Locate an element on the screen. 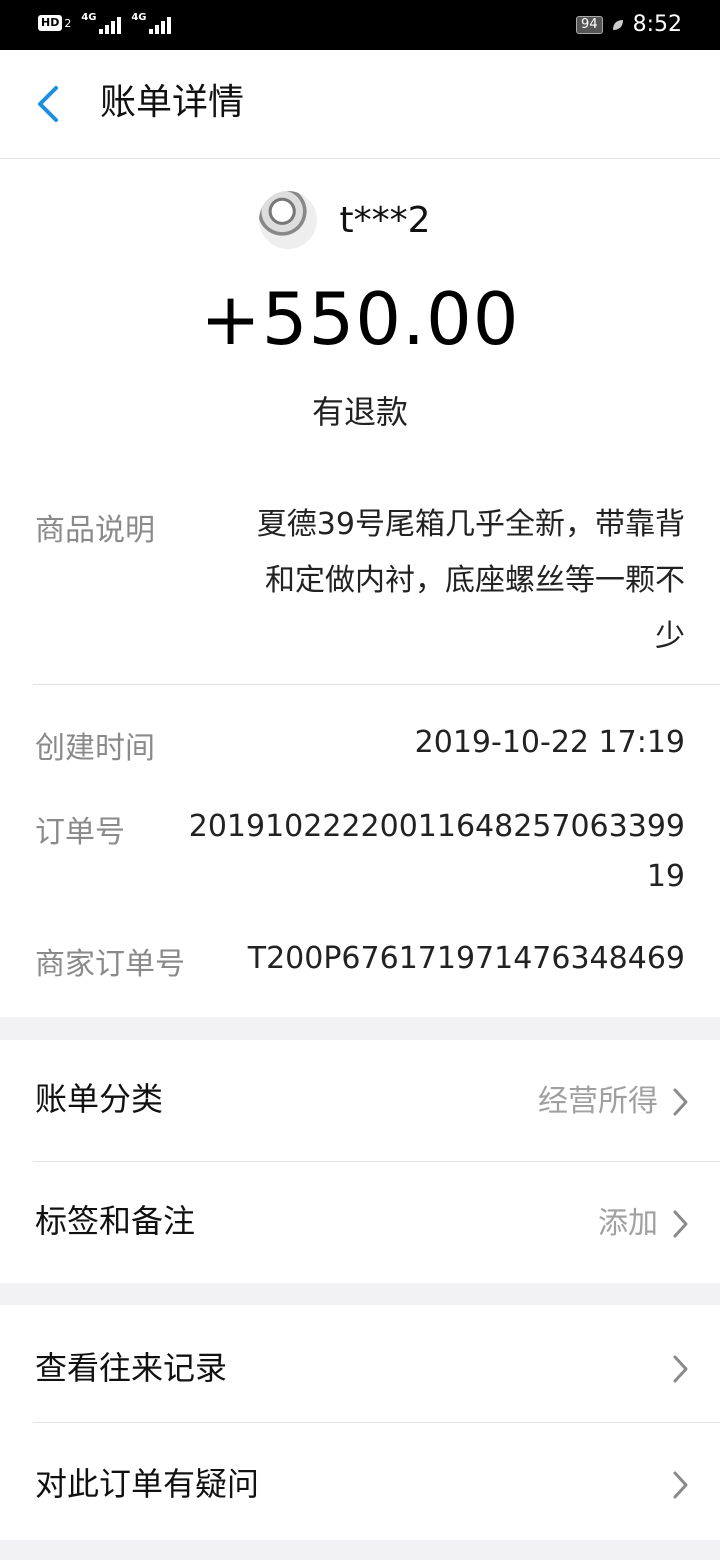 This screenshot has width=720, height=1560. bill-category-value: 经营所得 is located at coordinates (598, 1101).